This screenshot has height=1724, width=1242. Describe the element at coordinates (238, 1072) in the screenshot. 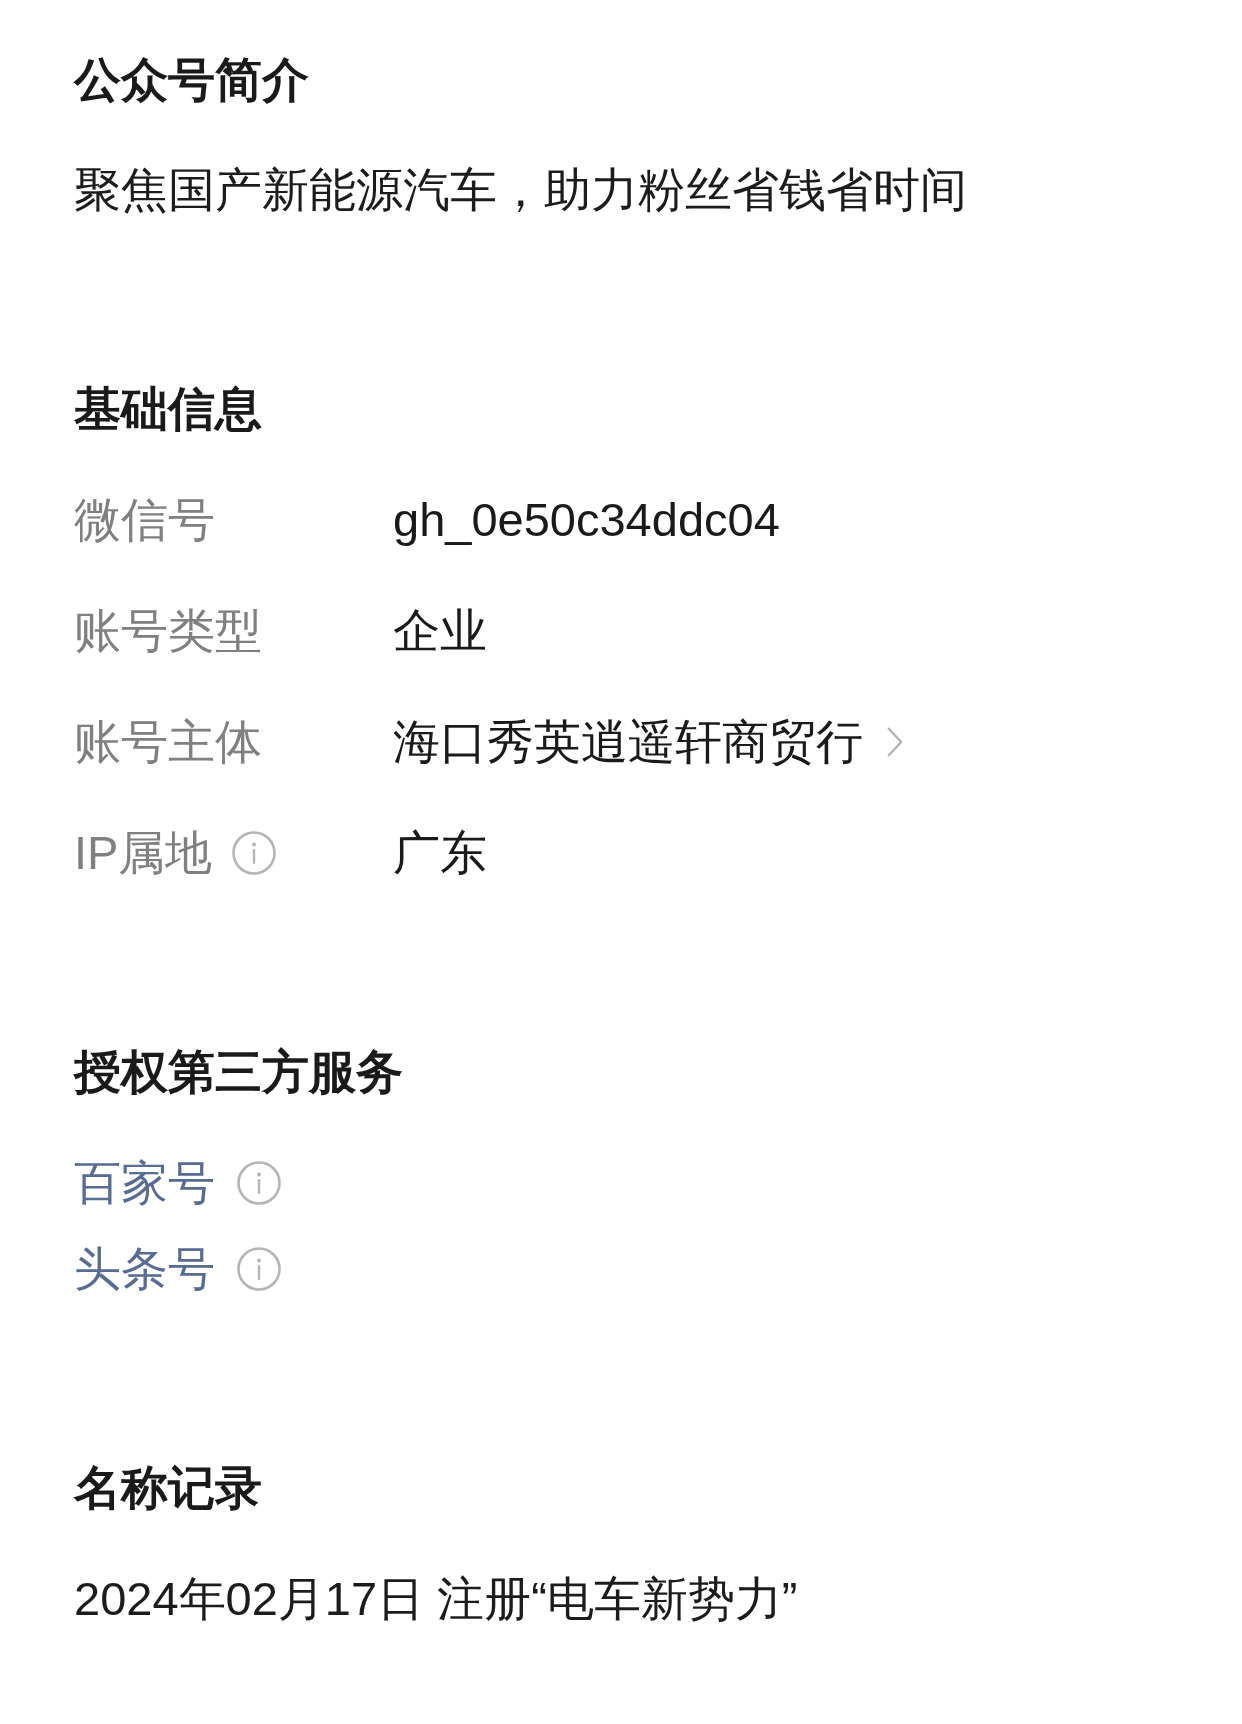

I see `section-heading: 授权第三方服务` at that location.